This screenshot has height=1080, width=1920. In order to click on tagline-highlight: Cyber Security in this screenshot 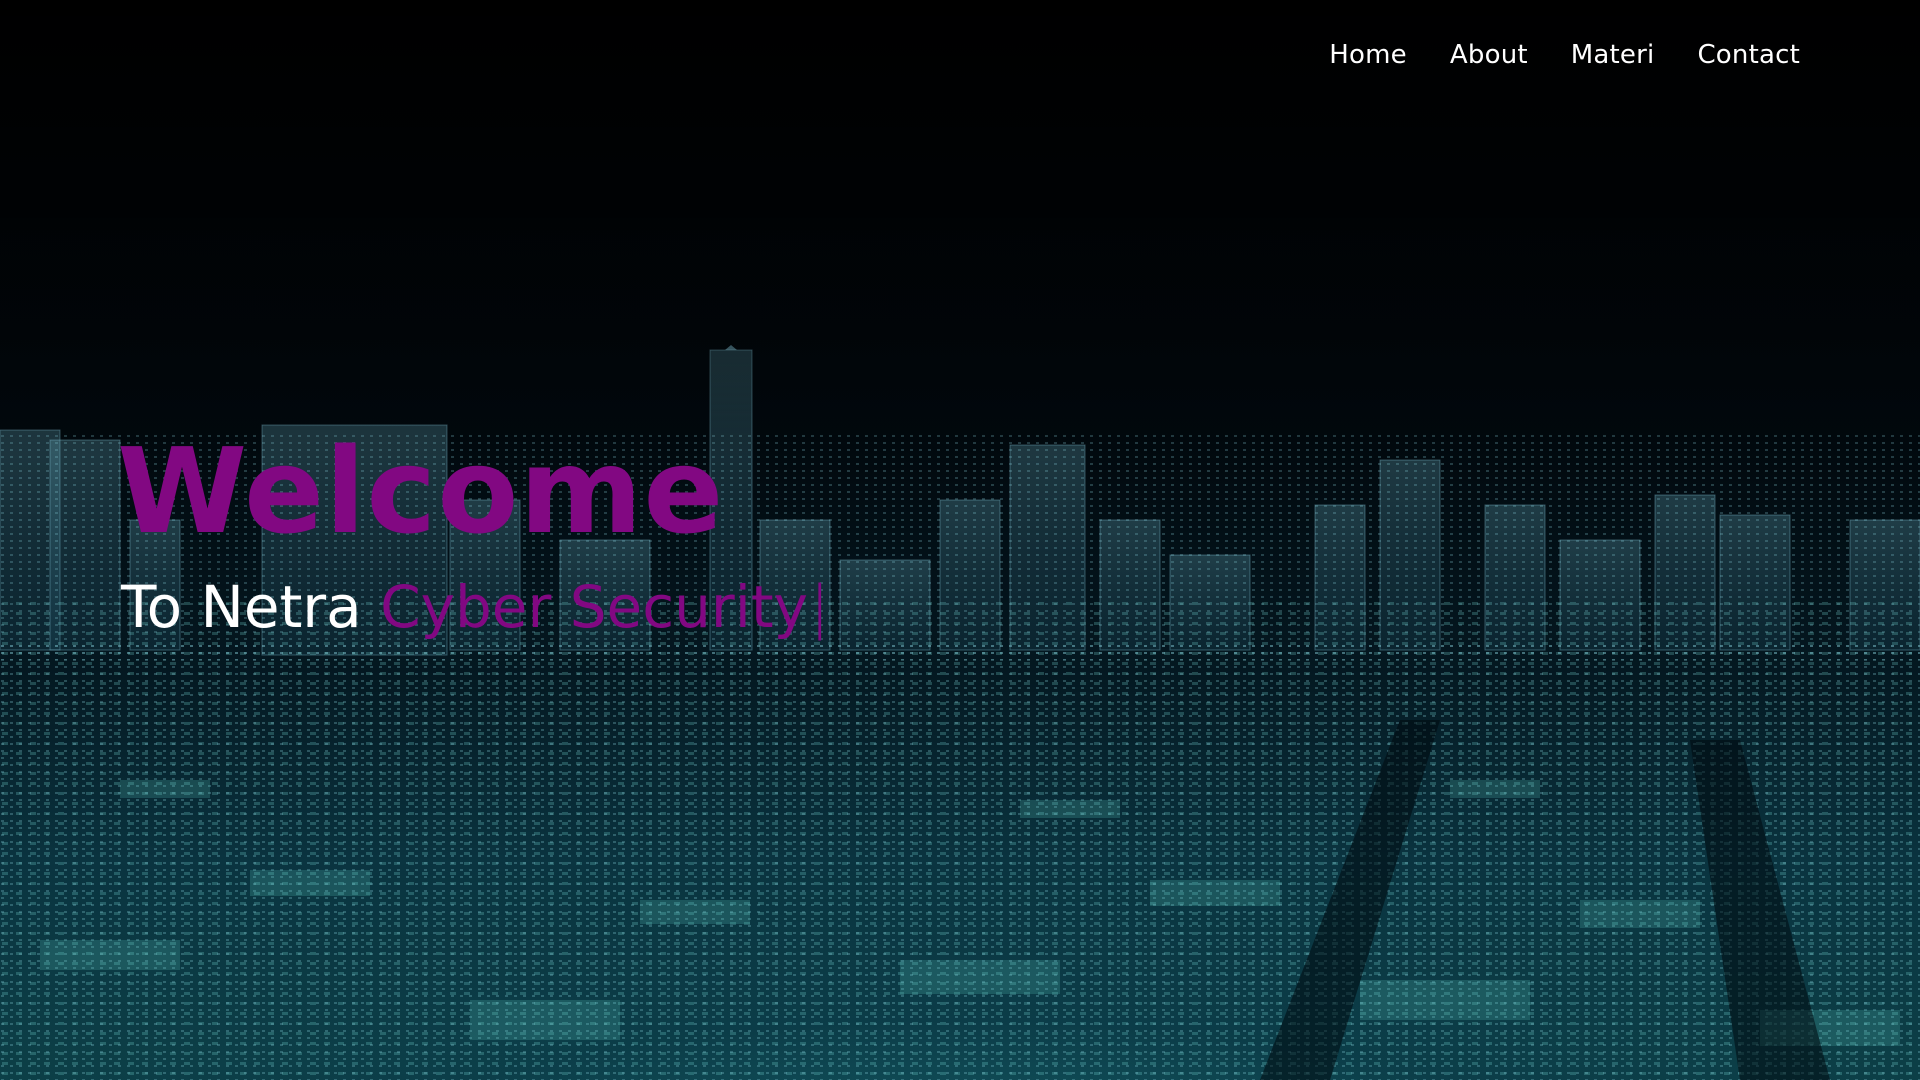, I will do `click(594, 607)`.